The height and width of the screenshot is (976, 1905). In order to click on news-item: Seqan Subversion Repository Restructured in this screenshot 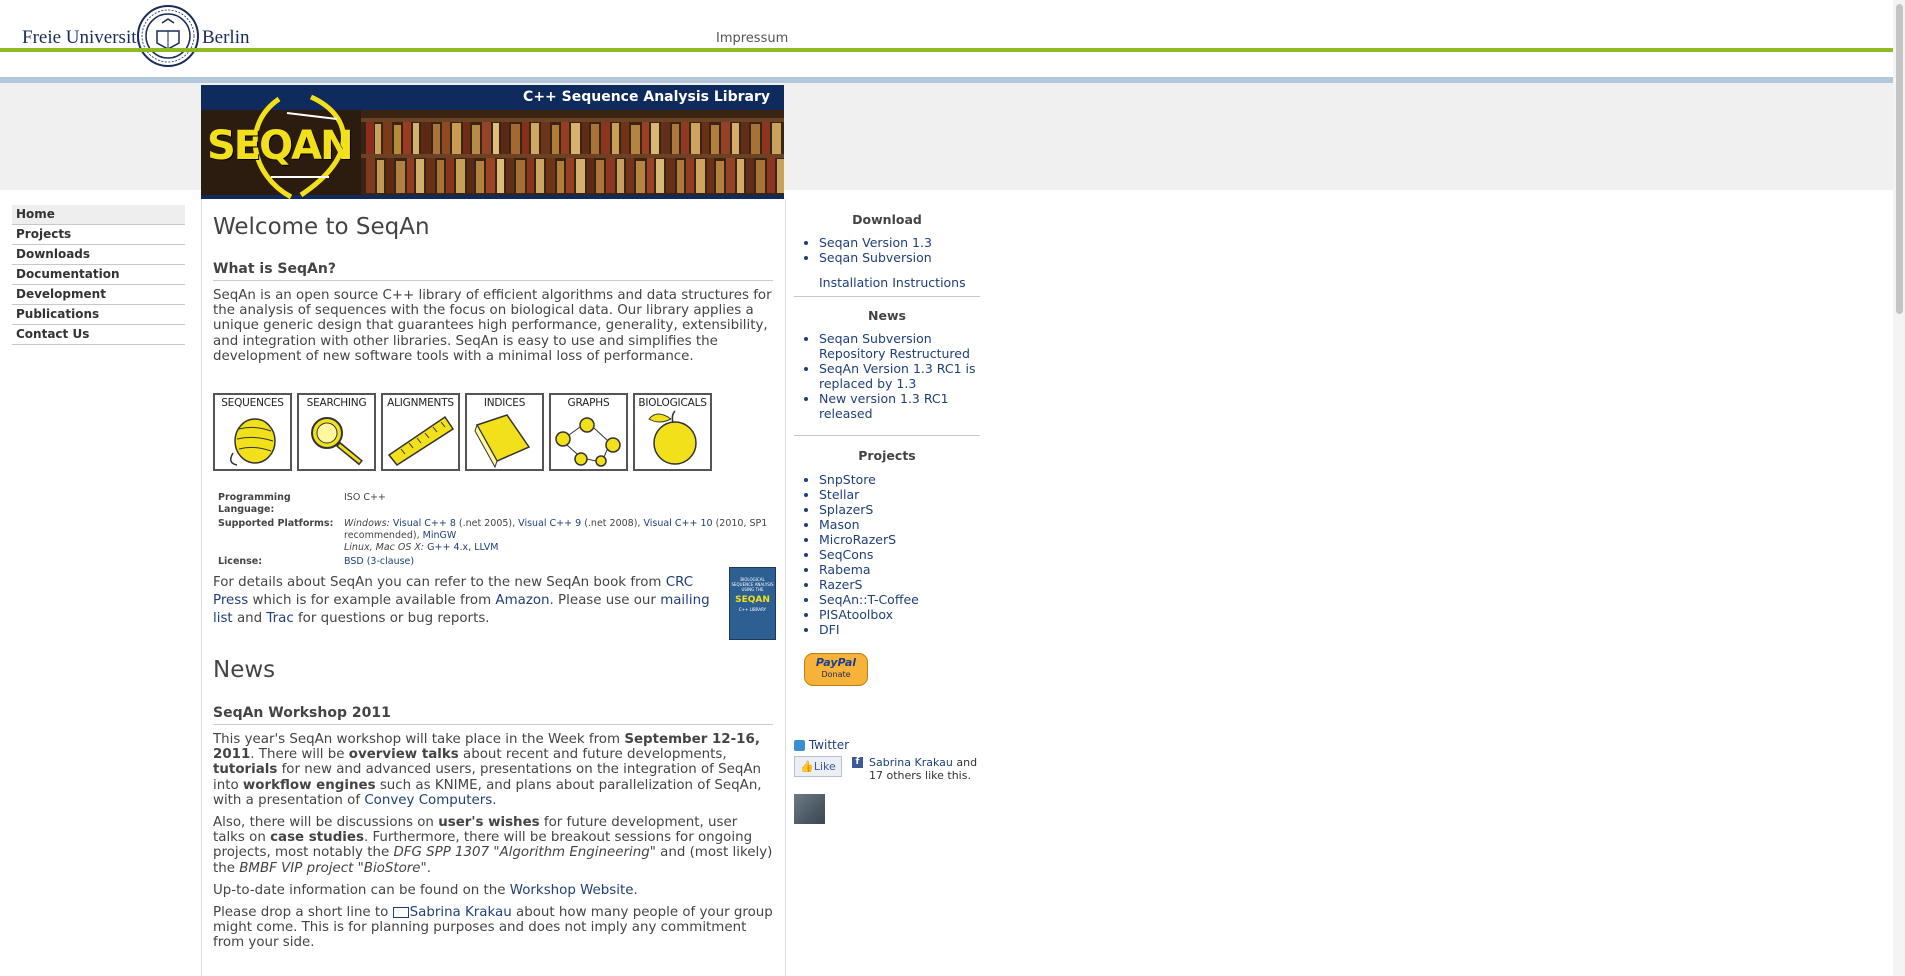, I will do `click(899, 346)`.